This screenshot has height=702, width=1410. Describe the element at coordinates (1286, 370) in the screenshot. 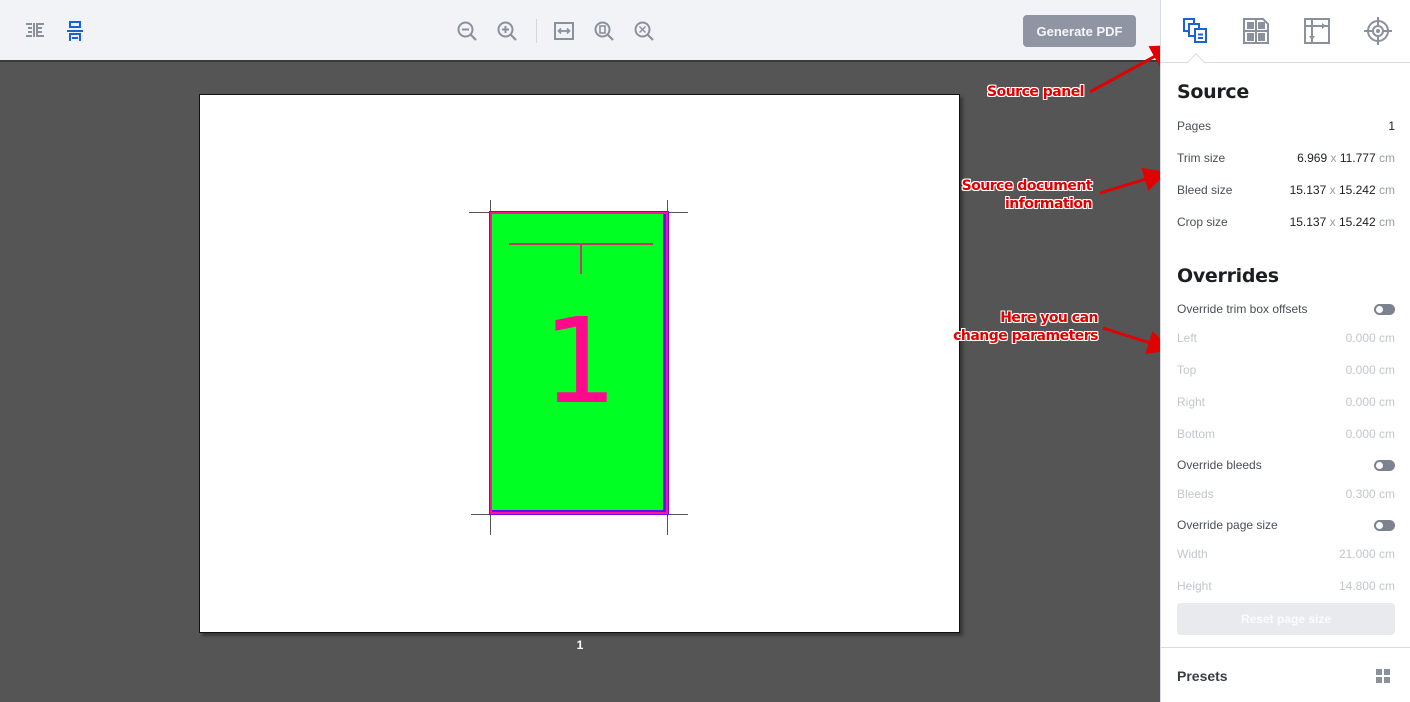

I see `top-offset-row: Top 0.000 cm` at that location.